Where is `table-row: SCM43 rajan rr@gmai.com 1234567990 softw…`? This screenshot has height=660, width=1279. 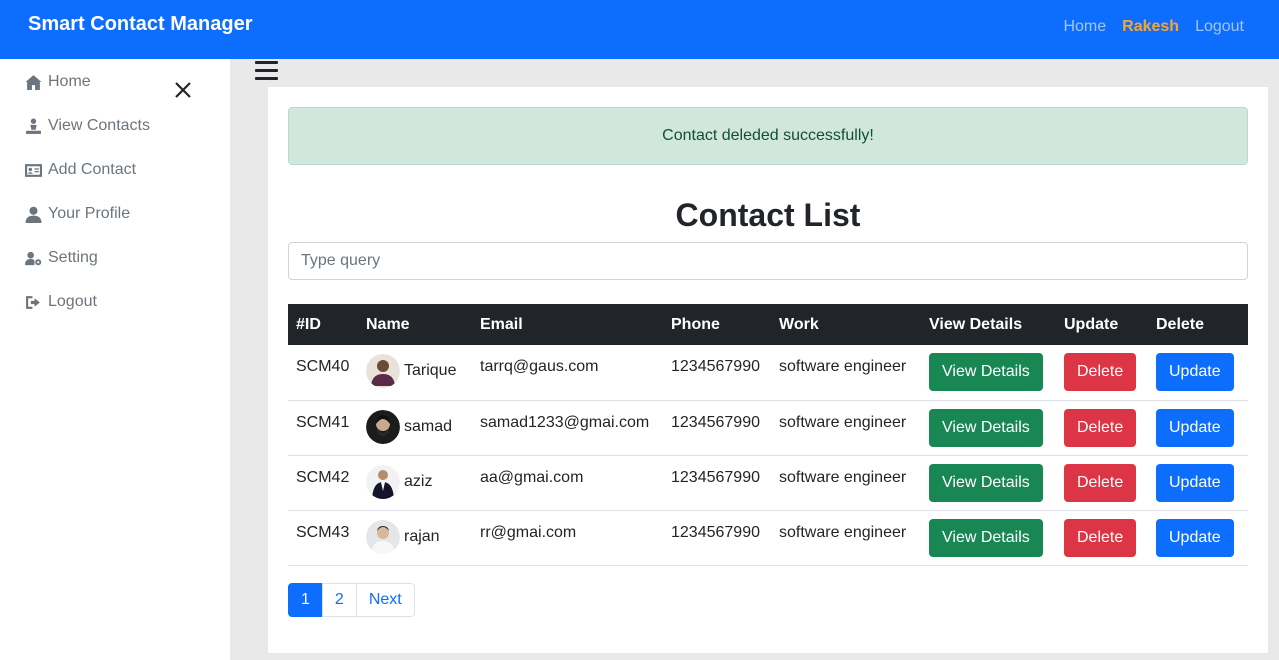
table-row: SCM43 rajan rr@gmai.com 1234567990 softw… is located at coordinates (768, 538).